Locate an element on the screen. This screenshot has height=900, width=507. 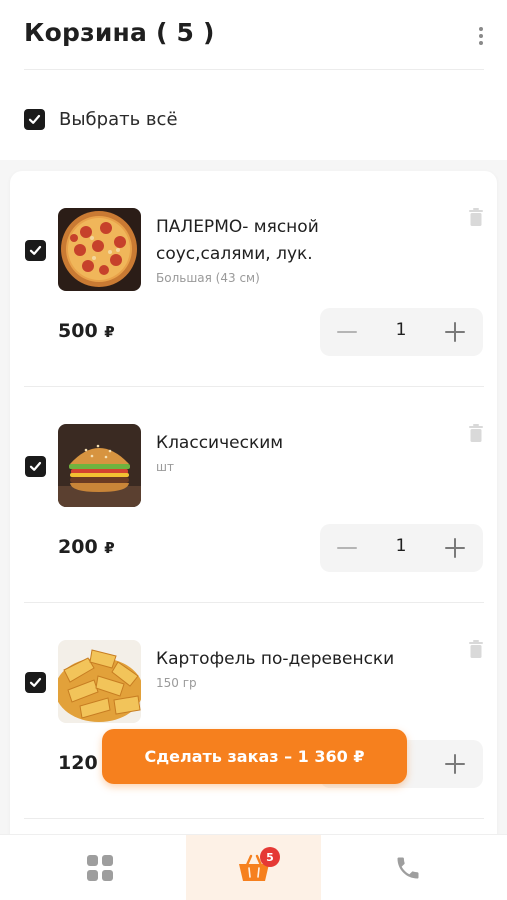
place-order-button: Сделать заказ – 1 360 ₽ is located at coordinates (254, 756).